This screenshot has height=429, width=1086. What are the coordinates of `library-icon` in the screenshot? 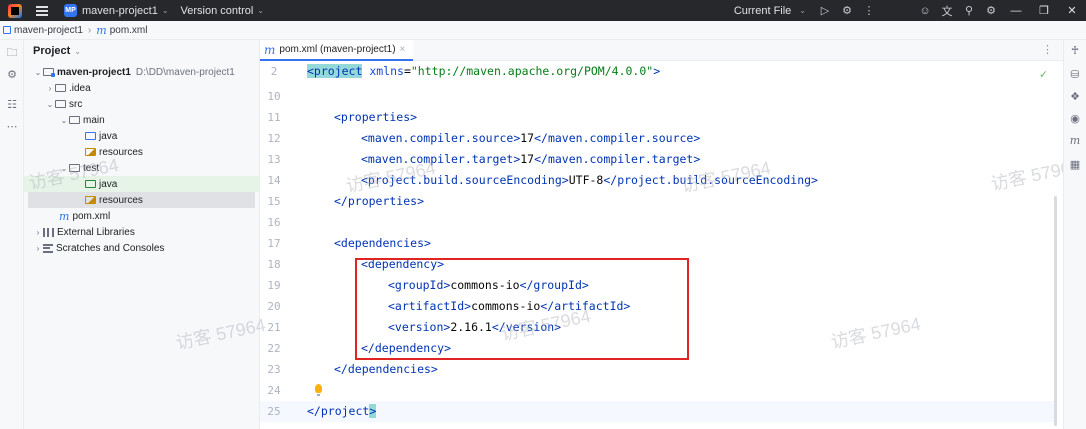 It's located at (48, 232).